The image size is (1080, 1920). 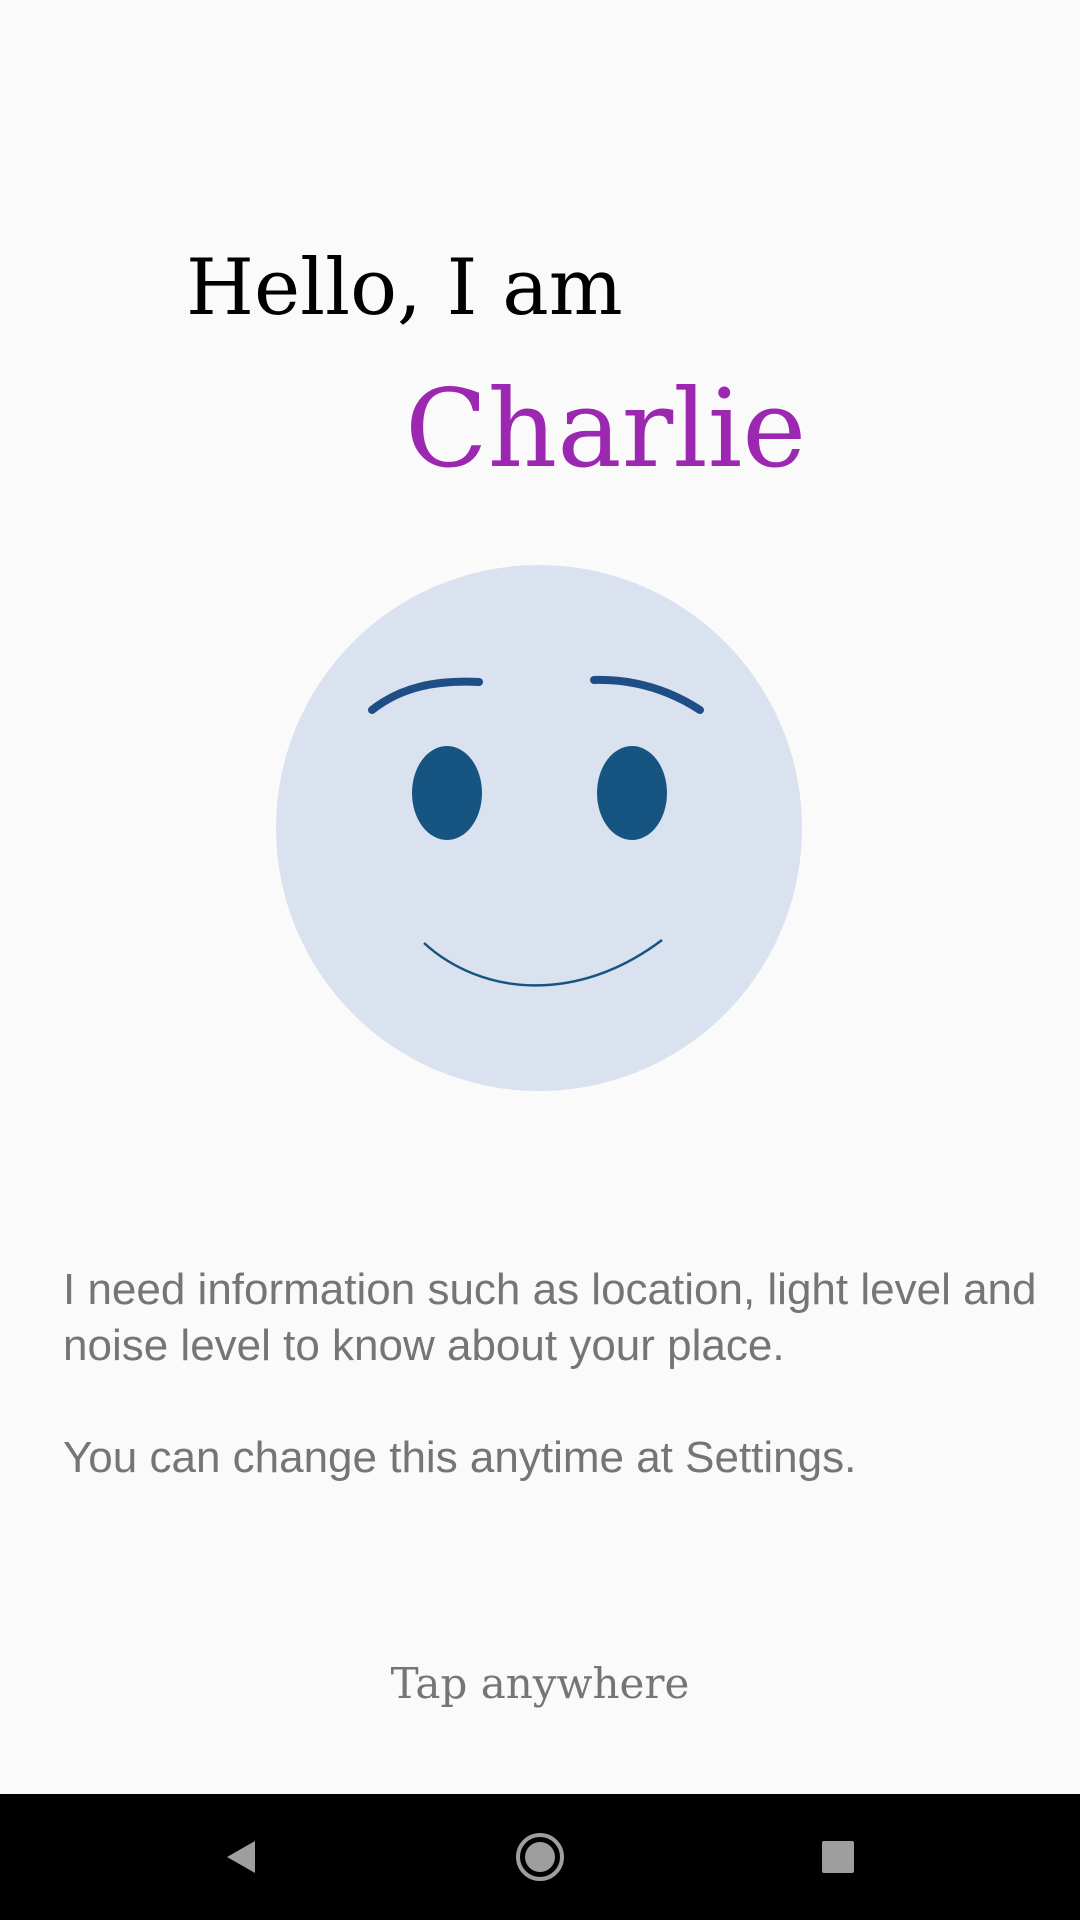 I want to click on back-button, so click(x=241, y=1857).